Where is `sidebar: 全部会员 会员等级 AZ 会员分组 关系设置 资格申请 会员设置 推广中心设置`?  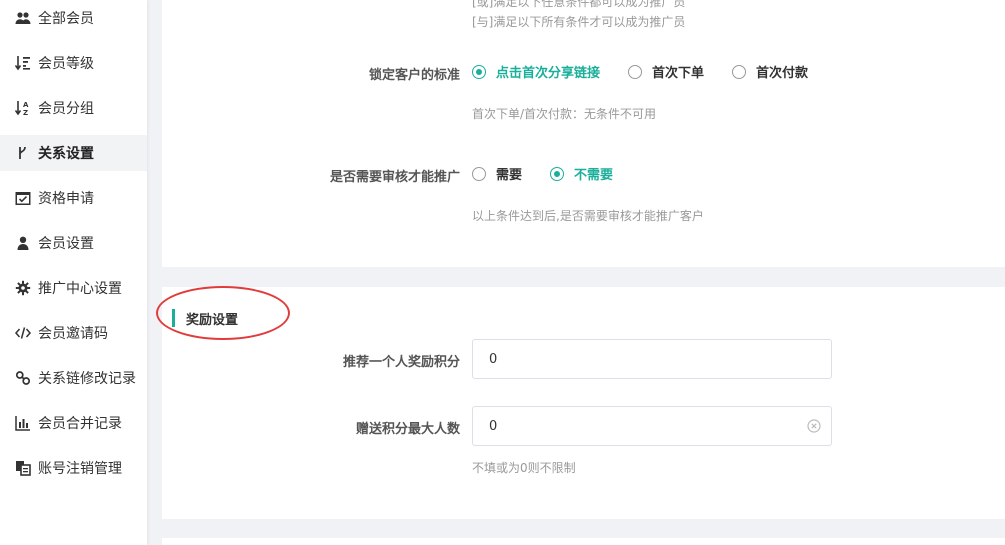 sidebar: 全部会员 会员等级 AZ 会员分组 关系设置 资格申请 会员设置 推广中心设置 is located at coordinates (73, 272).